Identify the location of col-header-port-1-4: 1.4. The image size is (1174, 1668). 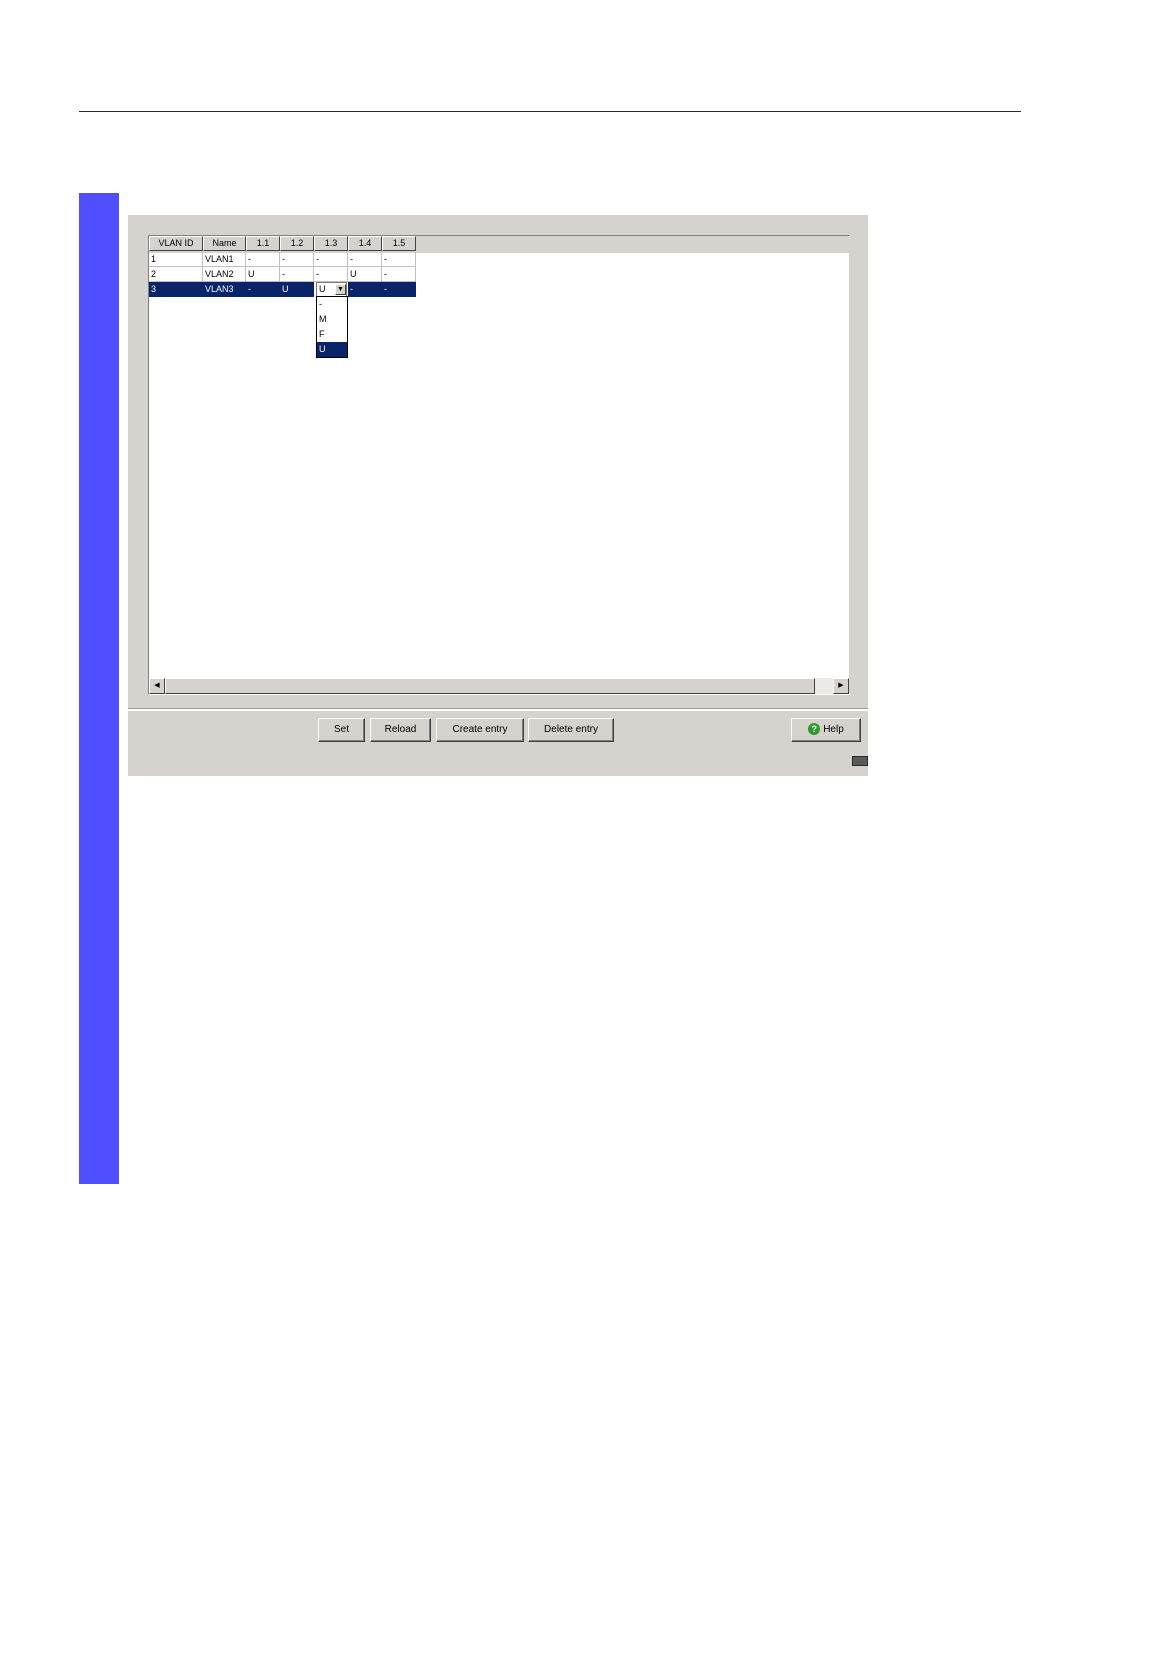
(365, 243).